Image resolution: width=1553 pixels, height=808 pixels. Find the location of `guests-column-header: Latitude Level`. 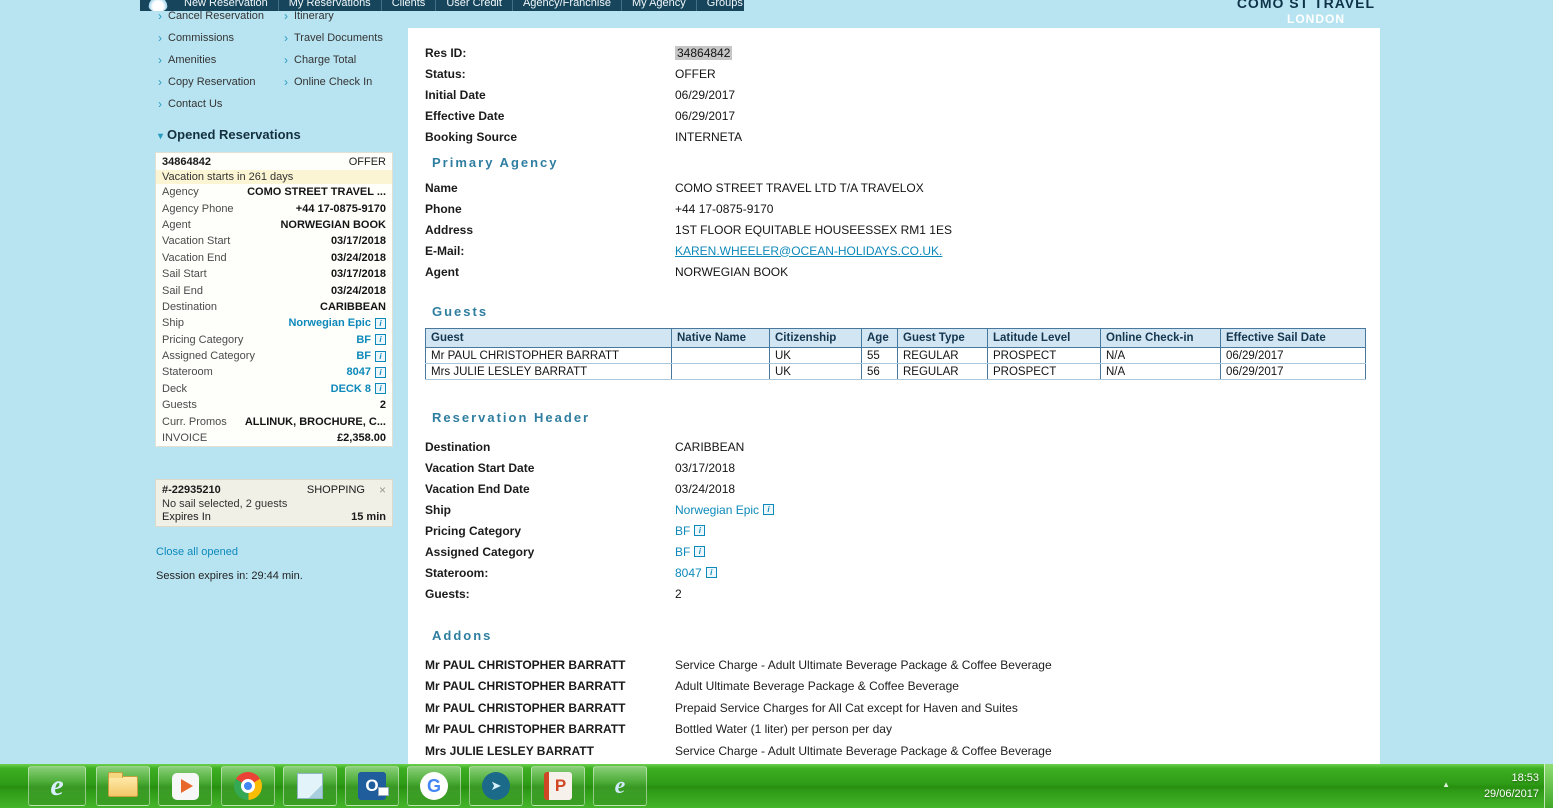

guests-column-header: Latitude Level is located at coordinates (1044, 338).